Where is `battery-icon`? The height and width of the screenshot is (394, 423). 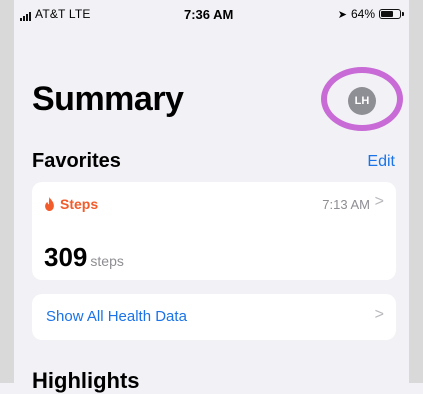
battery-icon is located at coordinates (391, 14).